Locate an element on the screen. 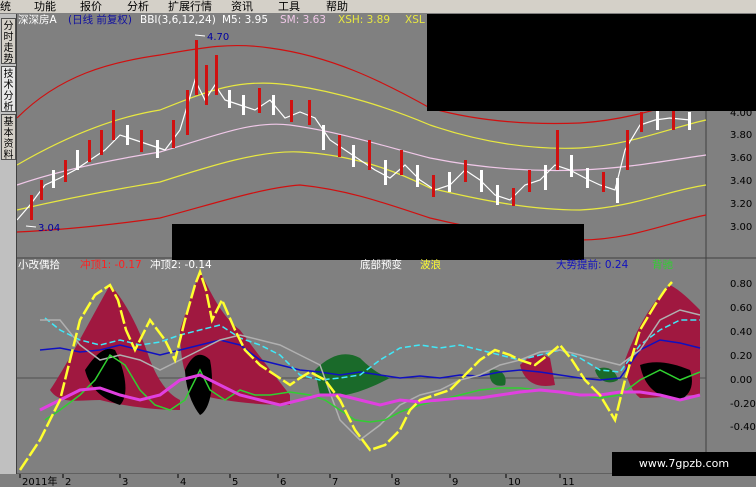 This screenshot has height=487, width=756. indicator-tick-label: 0.20 is located at coordinates (741, 356).